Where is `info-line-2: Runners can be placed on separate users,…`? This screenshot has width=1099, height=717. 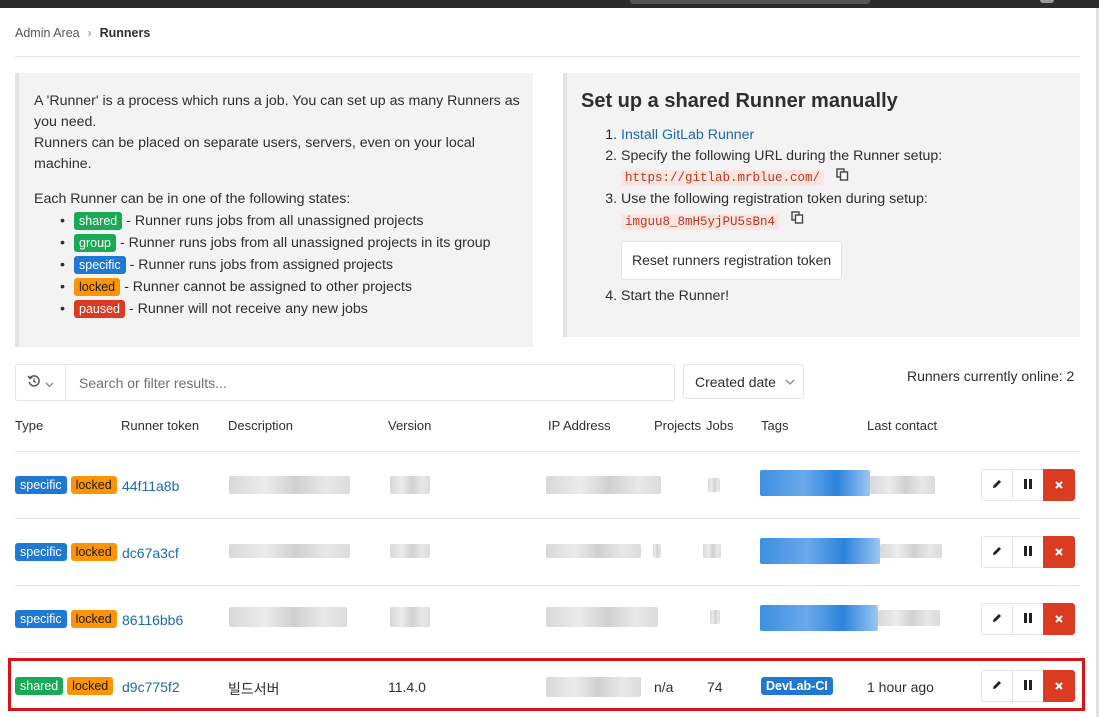 info-line-2: Runners can be placed on separate users,… is located at coordinates (254, 153).